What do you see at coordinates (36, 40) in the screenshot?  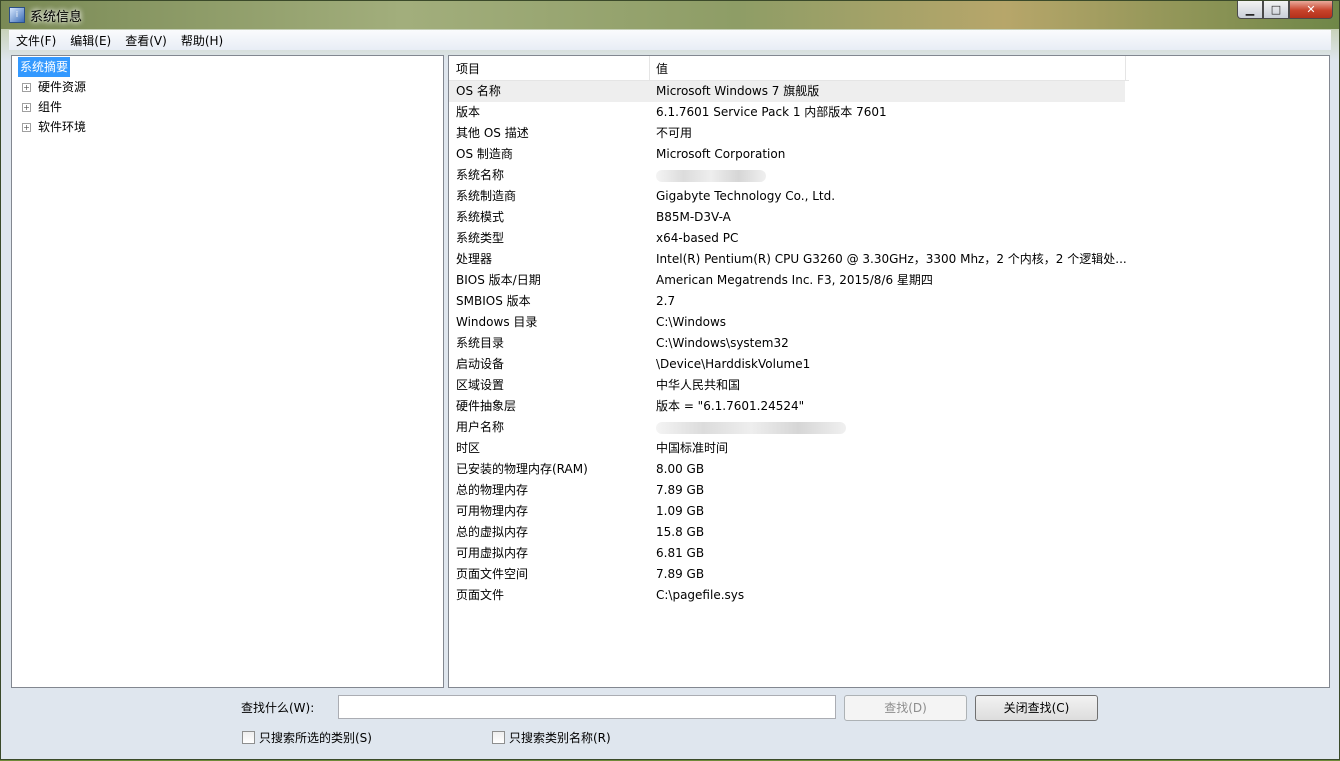 I see `menu-file: 文件(F)` at bounding box center [36, 40].